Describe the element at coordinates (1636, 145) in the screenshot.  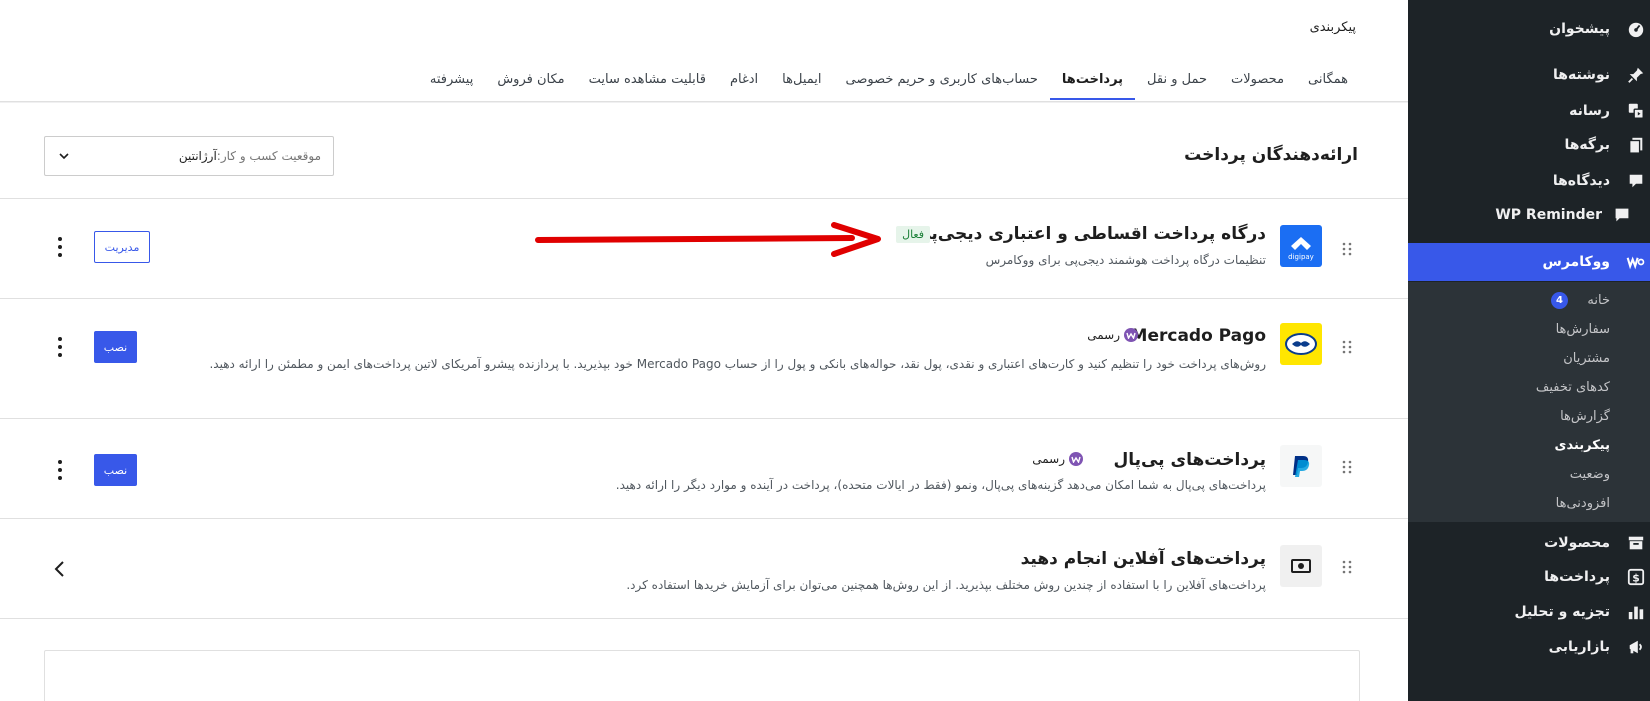
I see `pages-icon` at that location.